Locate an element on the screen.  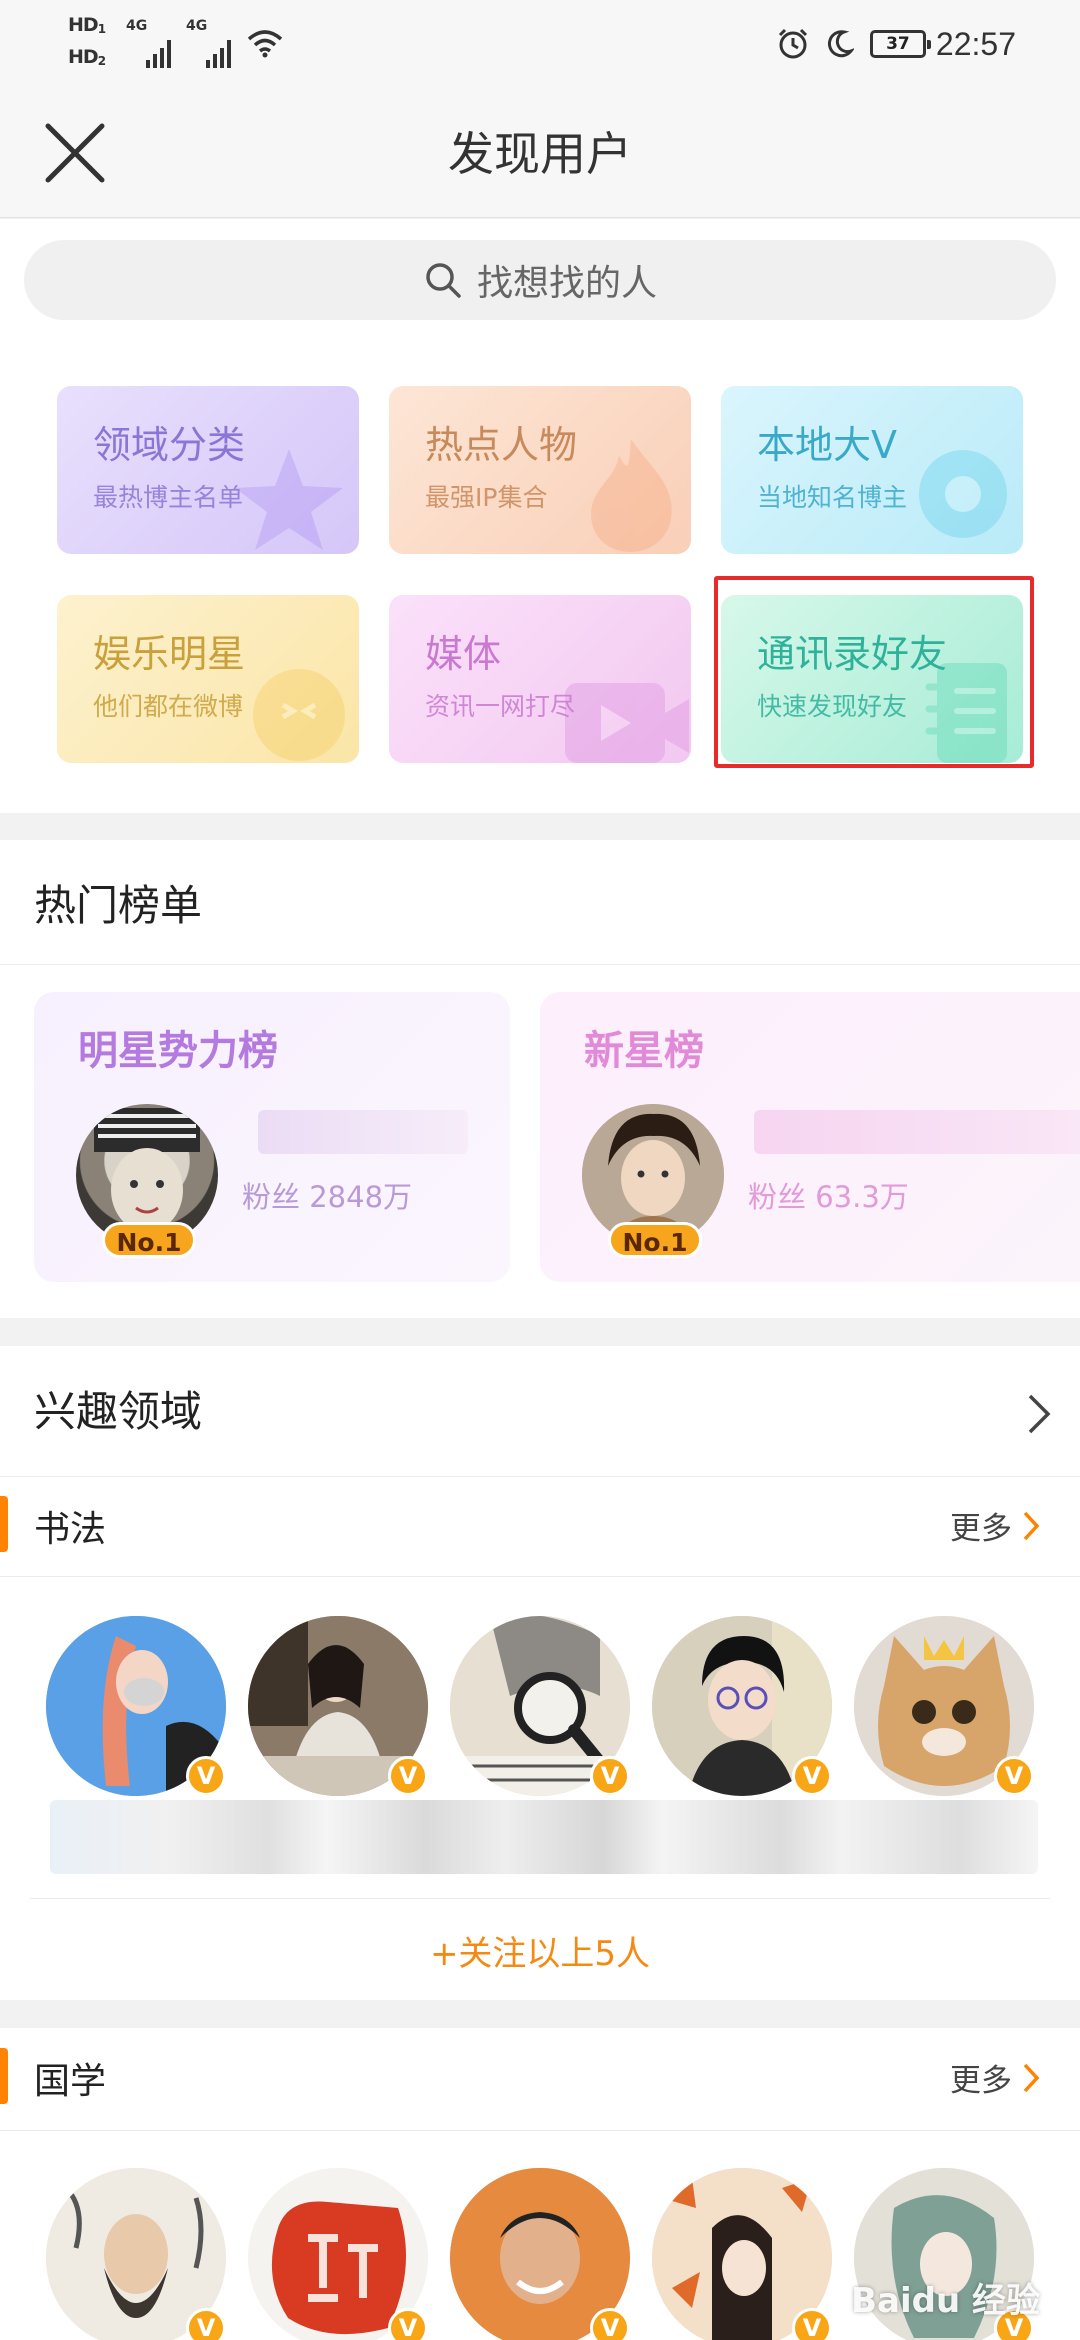
battery-icon: 37 is located at coordinates (900, 44).